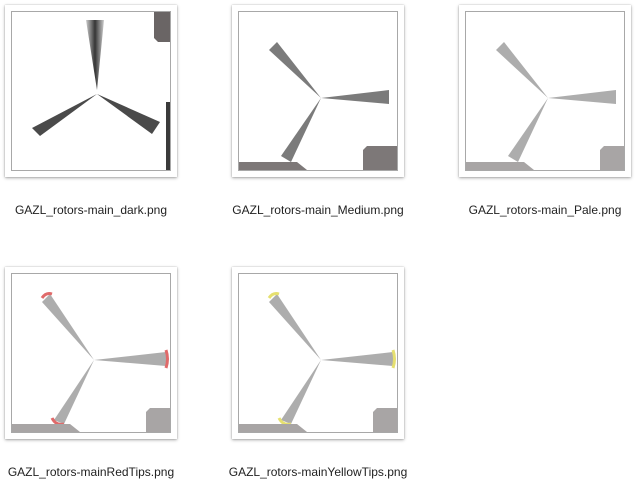 Image resolution: width=639 pixels, height=497 pixels. What do you see at coordinates (91, 362) in the screenshot?
I see `rotor-red-tips-image` at bounding box center [91, 362].